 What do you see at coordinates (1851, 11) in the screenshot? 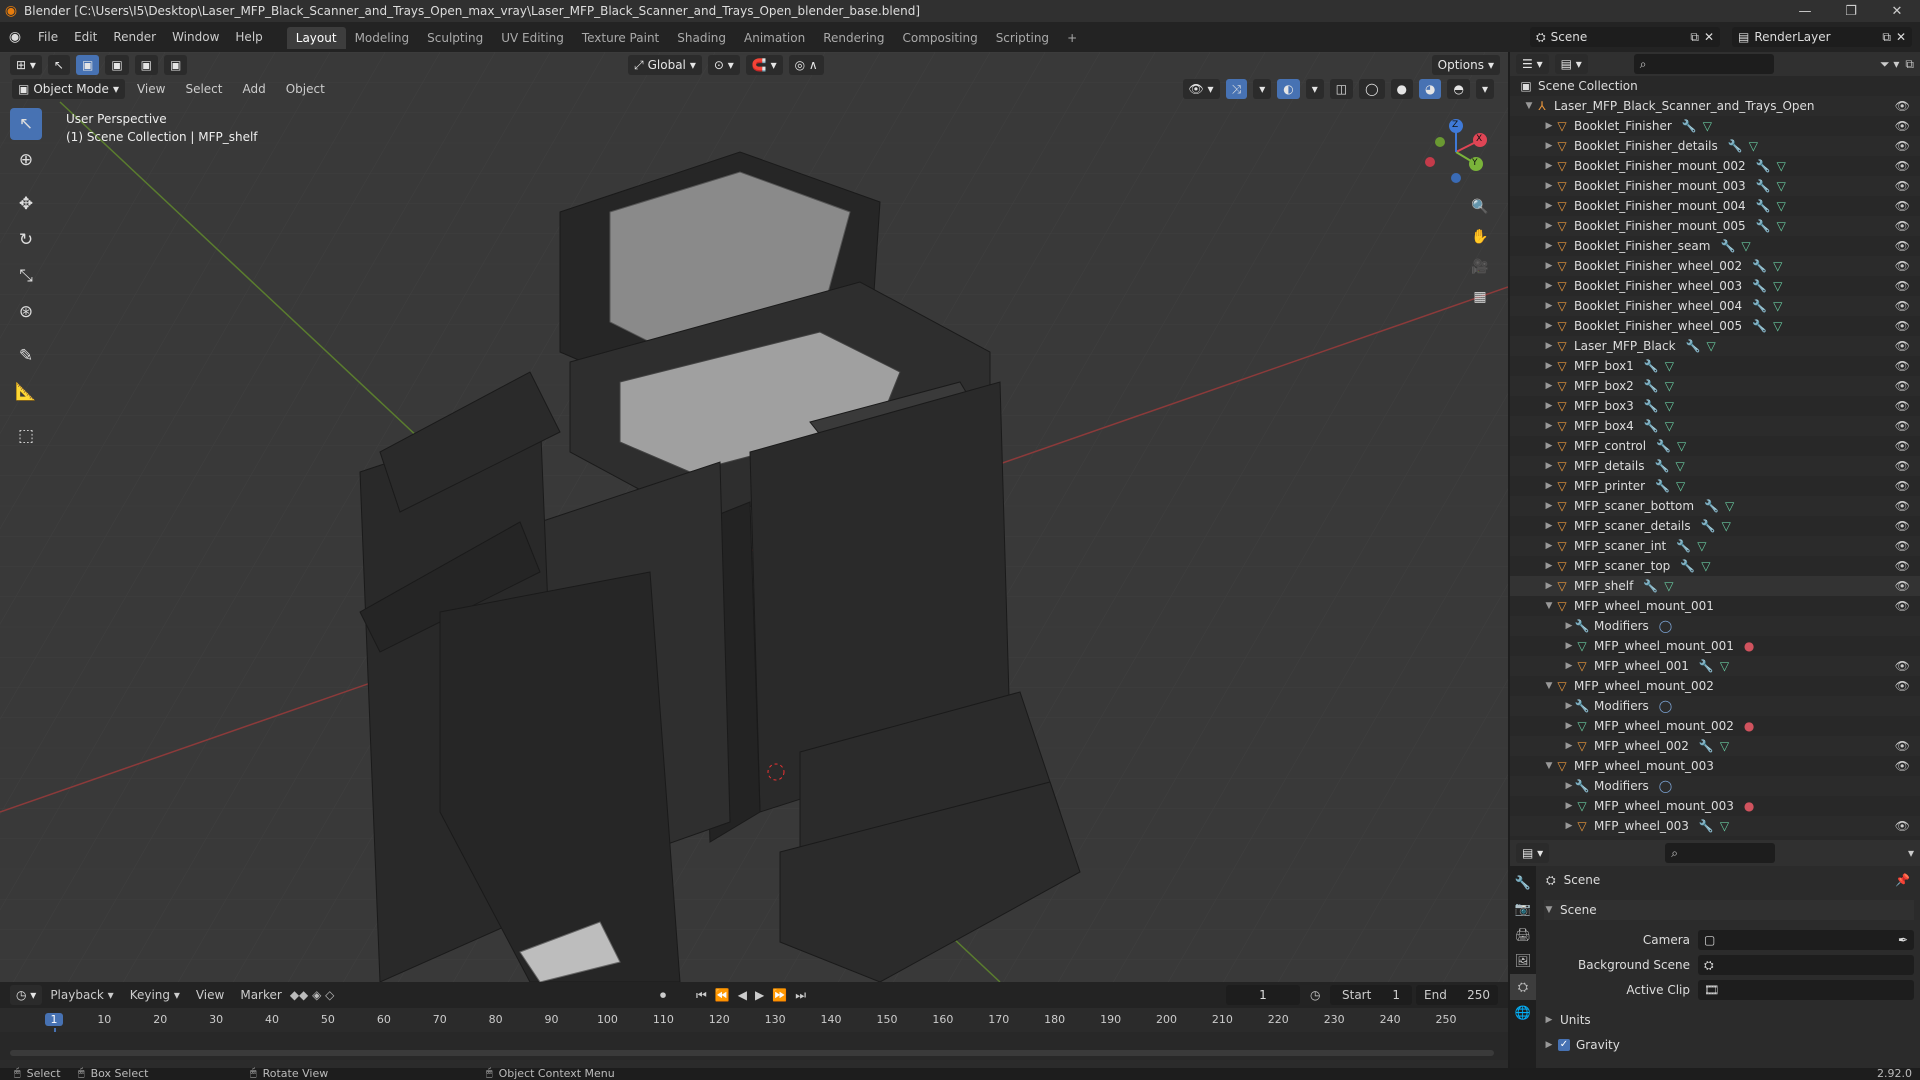
I see `maximize-button: ❐` at bounding box center [1851, 11].